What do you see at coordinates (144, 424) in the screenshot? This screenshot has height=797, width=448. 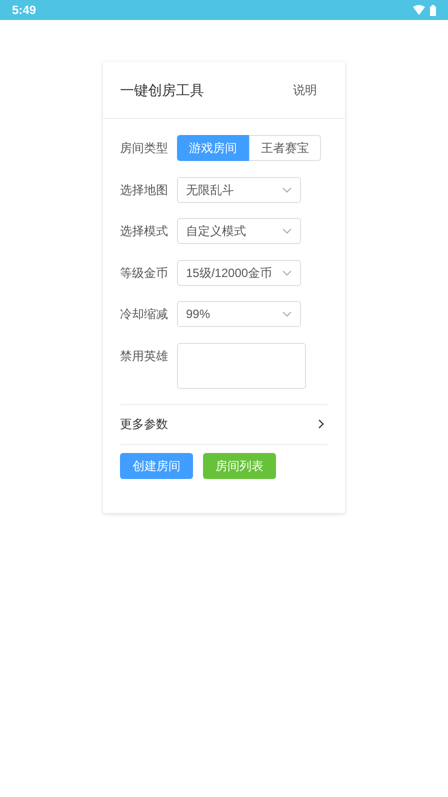 I see `more-params-label: 更多参数` at bounding box center [144, 424].